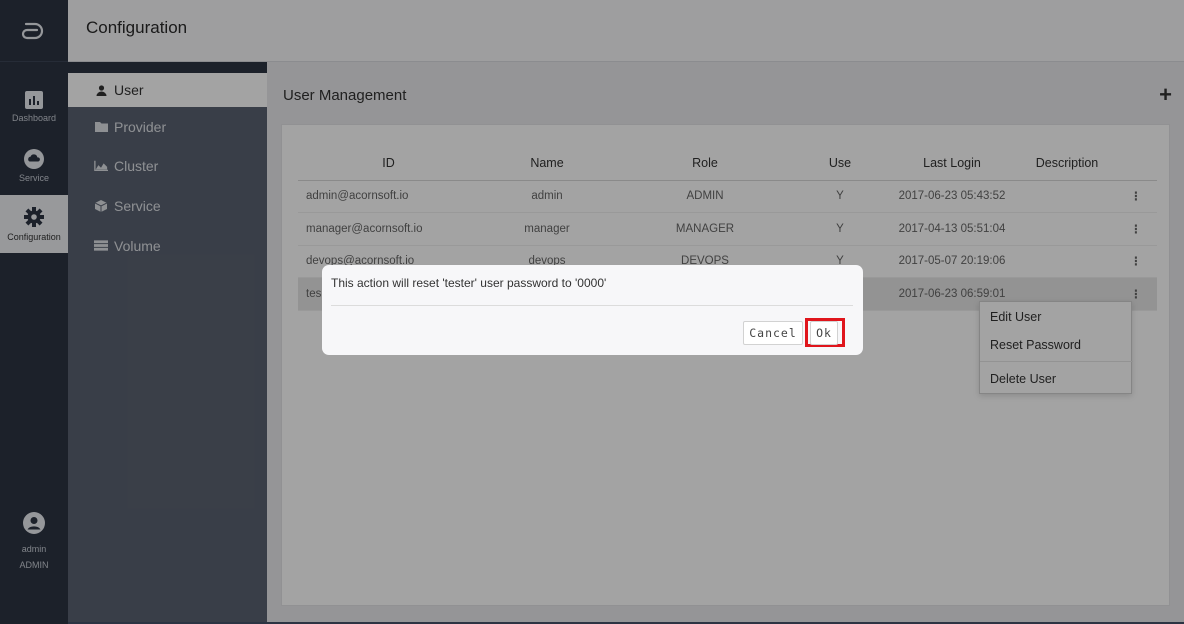 This screenshot has height=624, width=1184. Describe the element at coordinates (773, 333) in the screenshot. I see `cancel-button: Cancel` at that location.